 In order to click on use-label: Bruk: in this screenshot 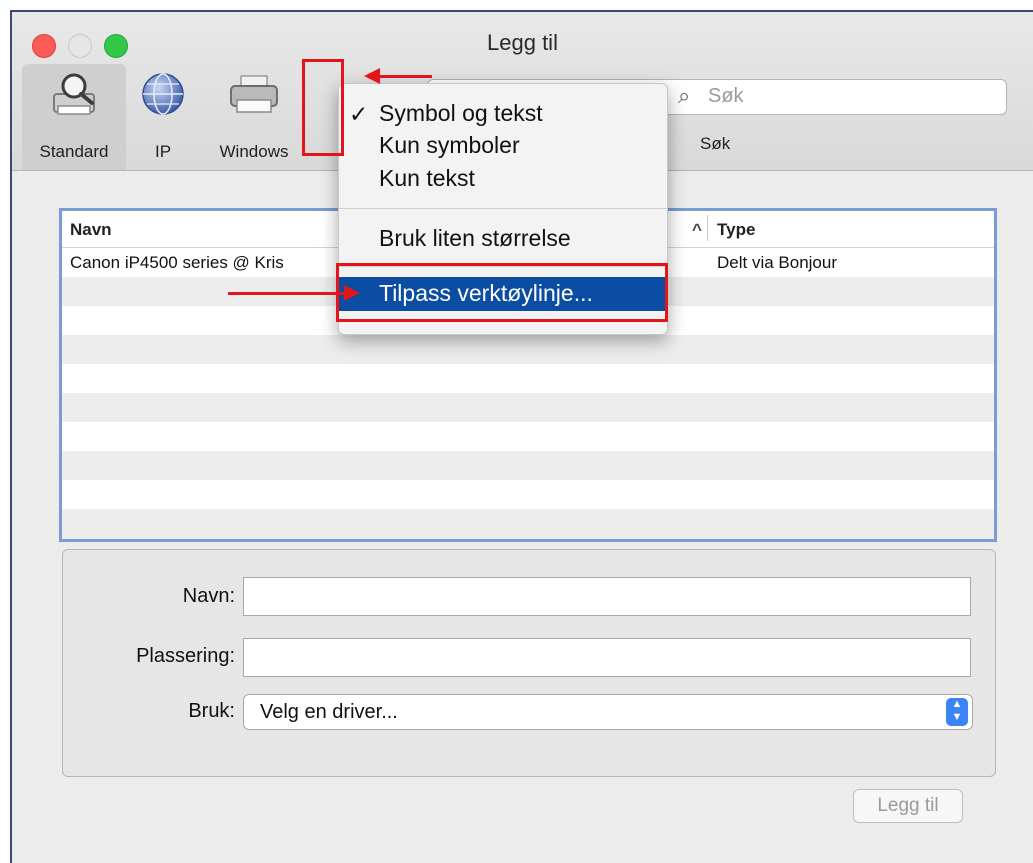, I will do `click(211, 711)`.